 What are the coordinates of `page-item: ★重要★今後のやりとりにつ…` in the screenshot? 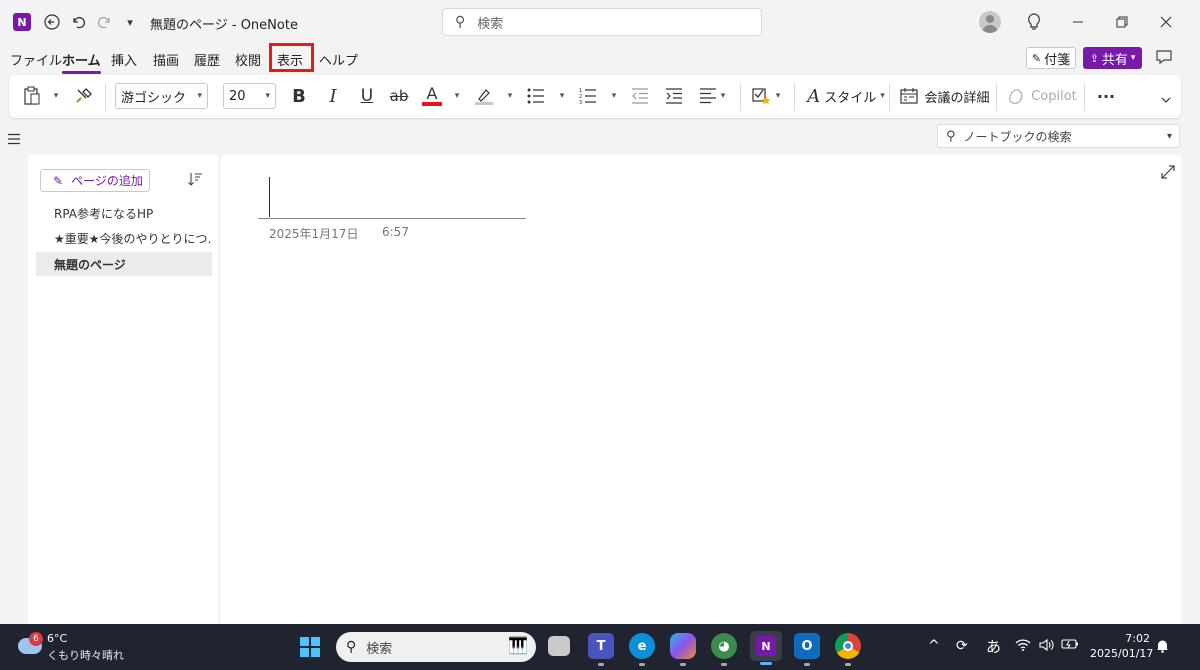 It's located at (124, 238).